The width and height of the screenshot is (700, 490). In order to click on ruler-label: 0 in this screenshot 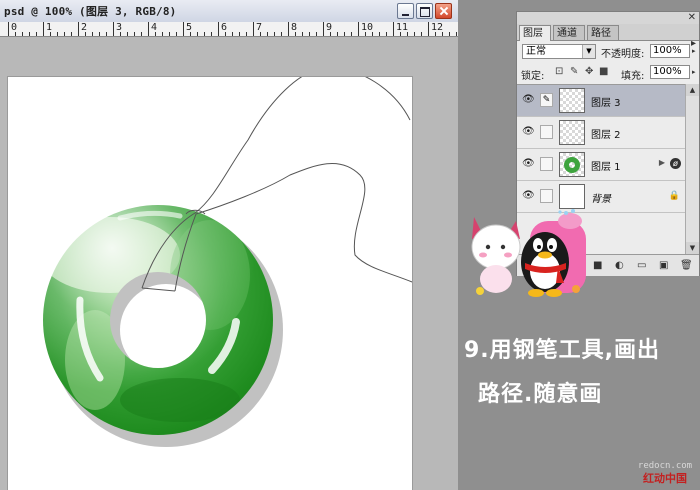, I will do `click(14, 27)`.